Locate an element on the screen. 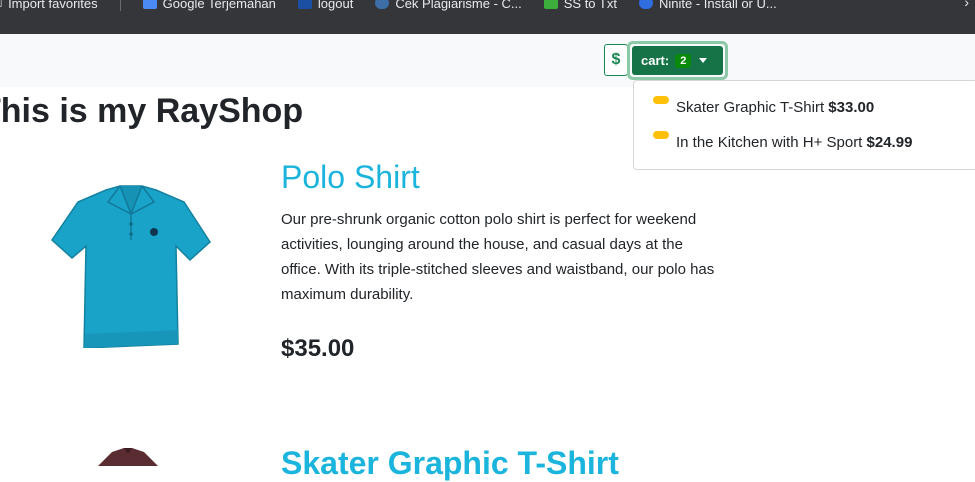 The height and width of the screenshot is (482, 975). currency-button: $ is located at coordinates (616, 60).